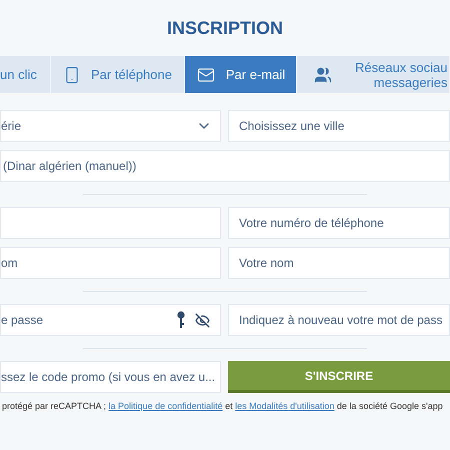 This screenshot has height=450, width=450. What do you see at coordinates (165, 406) in the screenshot?
I see `privacy-policy-link: la Politique de confidentialité` at bounding box center [165, 406].